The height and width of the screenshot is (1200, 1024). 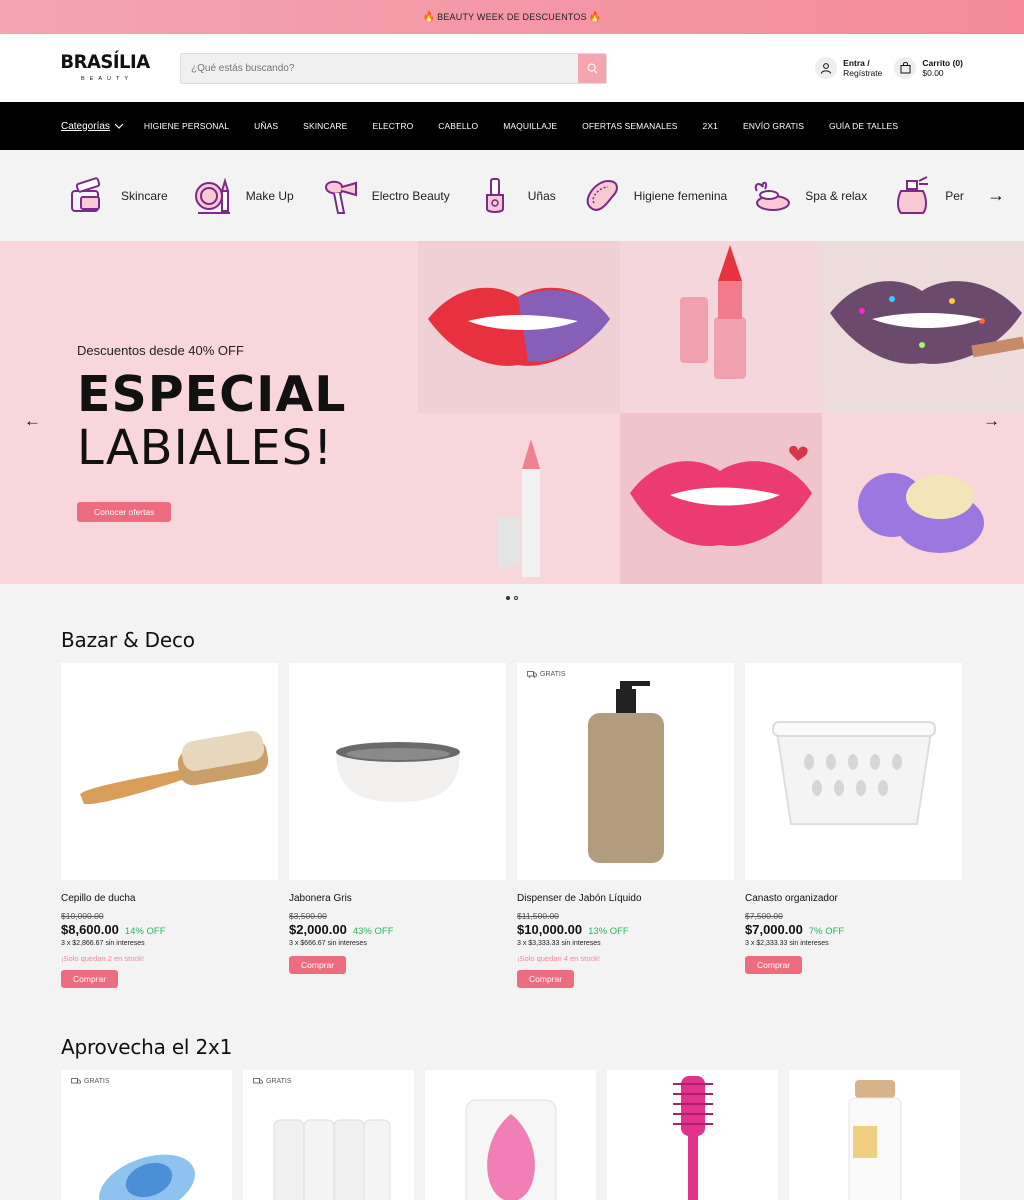 What do you see at coordinates (933, 73) in the screenshot?
I see `cart-total: $0.00` at bounding box center [933, 73].